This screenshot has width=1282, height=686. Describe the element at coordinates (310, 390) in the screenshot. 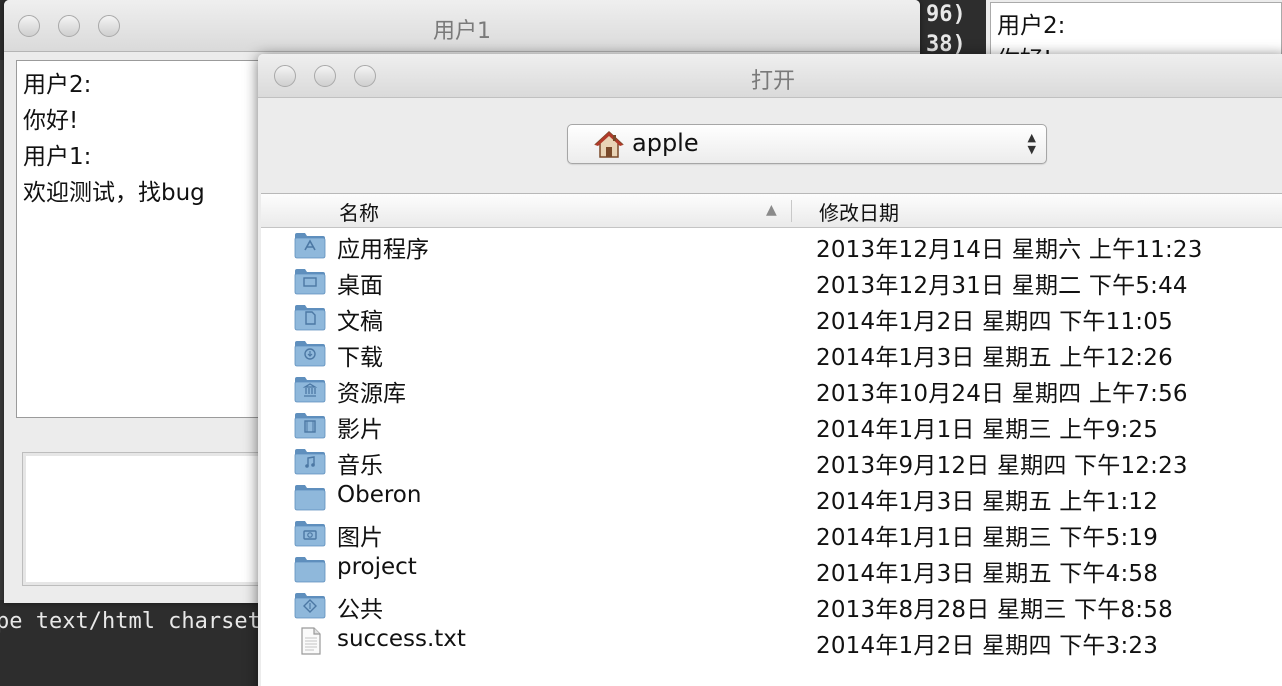

I see `library-folder-icon` at that location.